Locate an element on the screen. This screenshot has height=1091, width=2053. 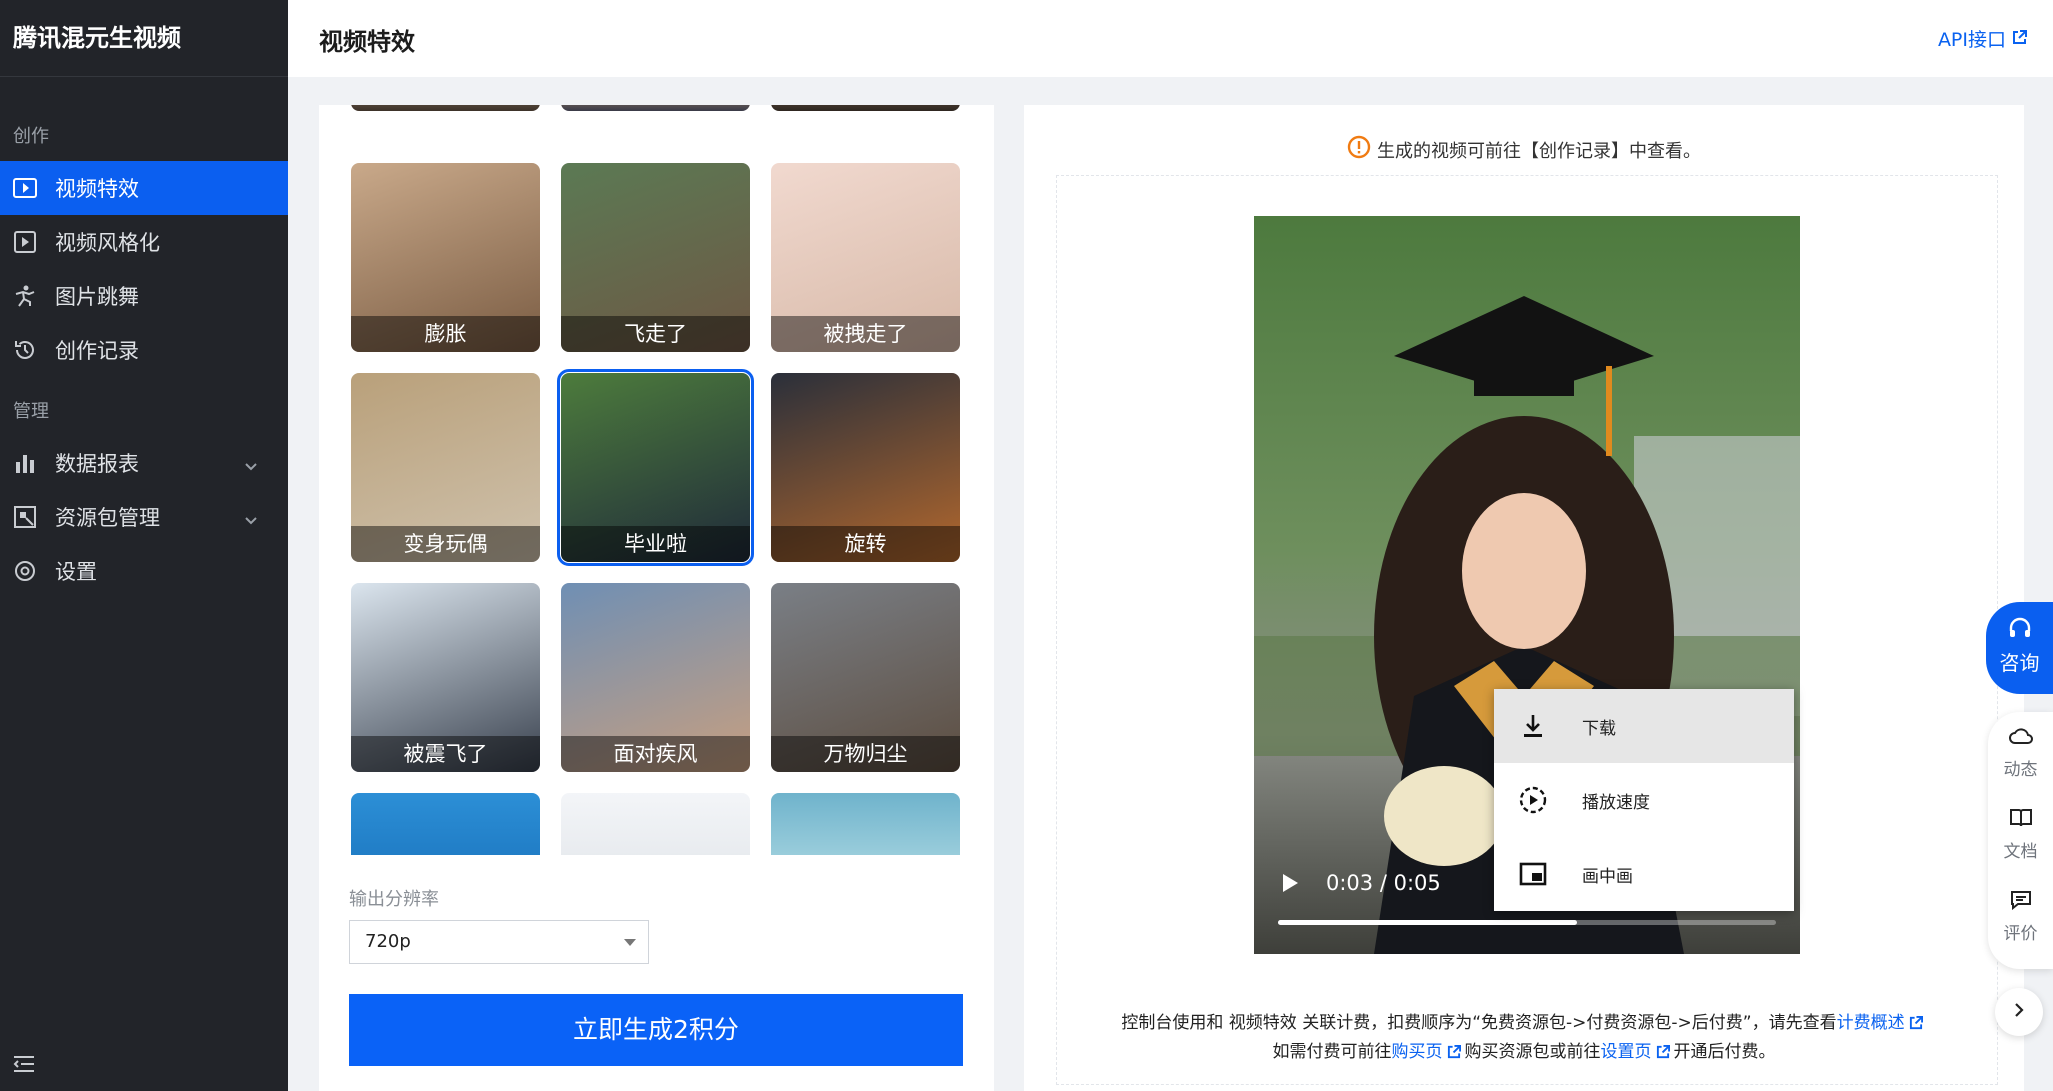
cloud-icon is located at coordinates (2020, 738).